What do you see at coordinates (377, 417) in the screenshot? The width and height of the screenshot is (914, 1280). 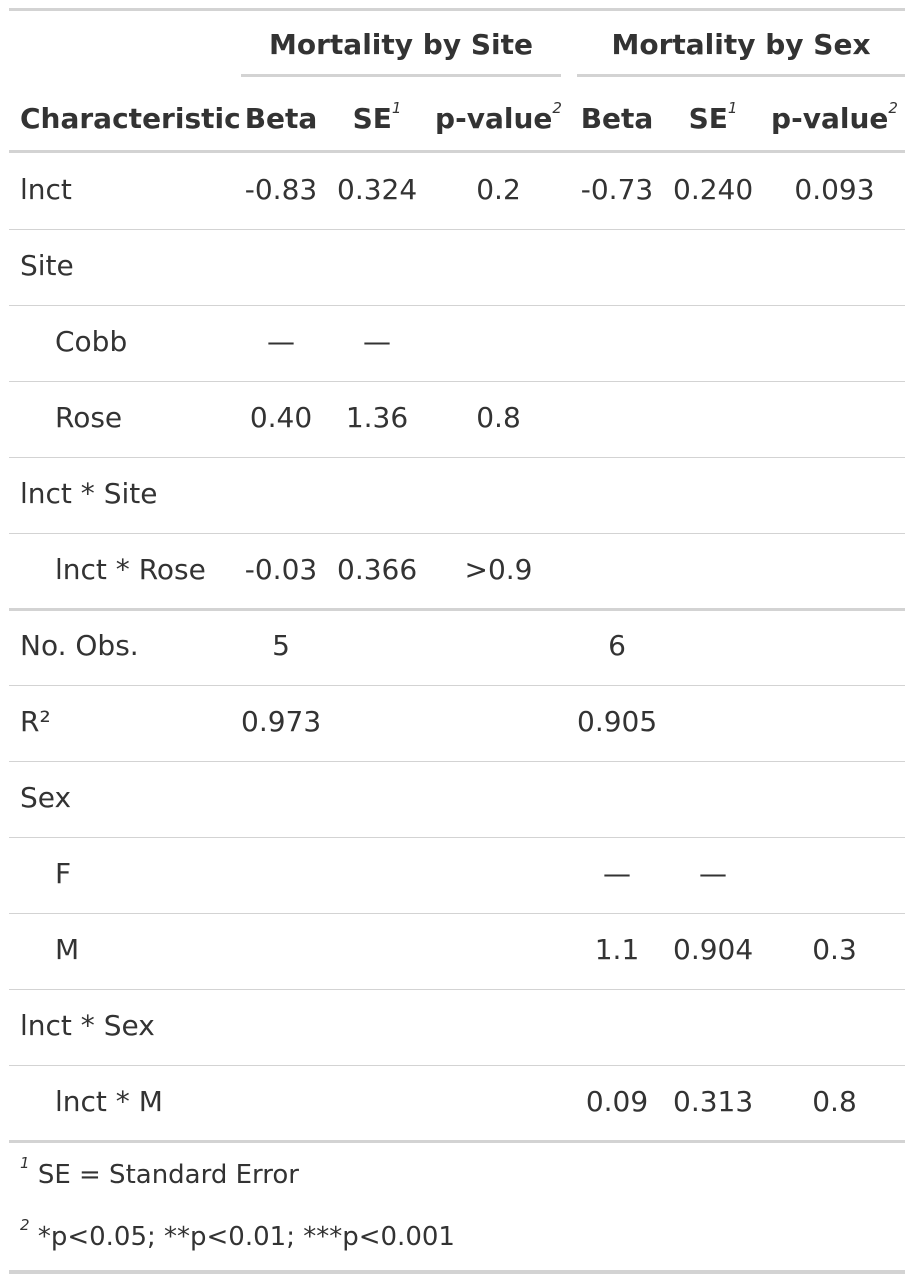 I see `cell-site-se: 1.36` at bounding box center [377, 417].